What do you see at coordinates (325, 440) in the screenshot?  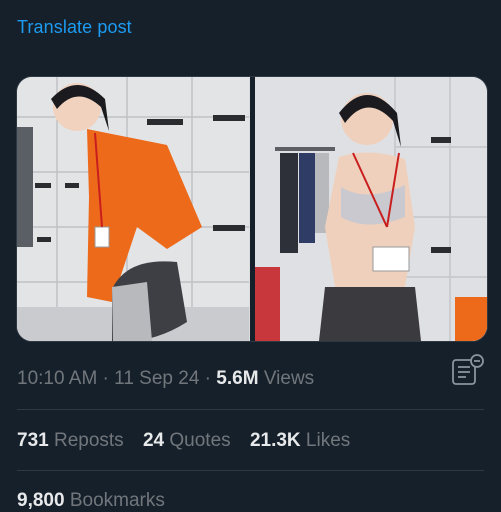 I see `likes-label: Likes` at bounding box center [325, 440].